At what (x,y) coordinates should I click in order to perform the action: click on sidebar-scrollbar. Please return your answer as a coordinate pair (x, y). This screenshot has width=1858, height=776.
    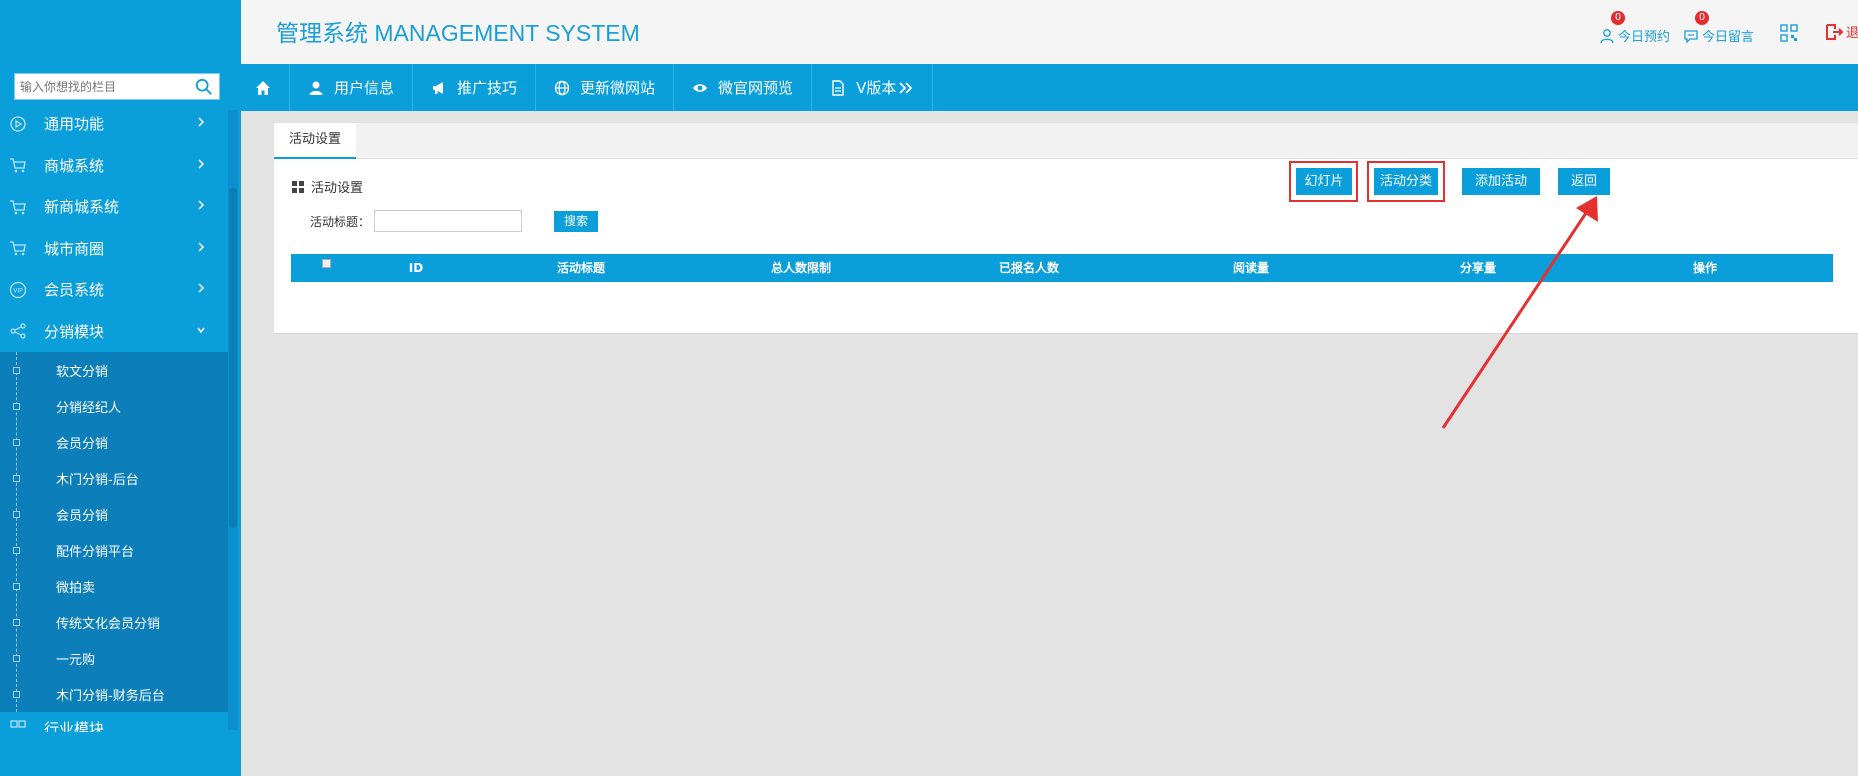
    Looking at the image, I should click on (233, 358).